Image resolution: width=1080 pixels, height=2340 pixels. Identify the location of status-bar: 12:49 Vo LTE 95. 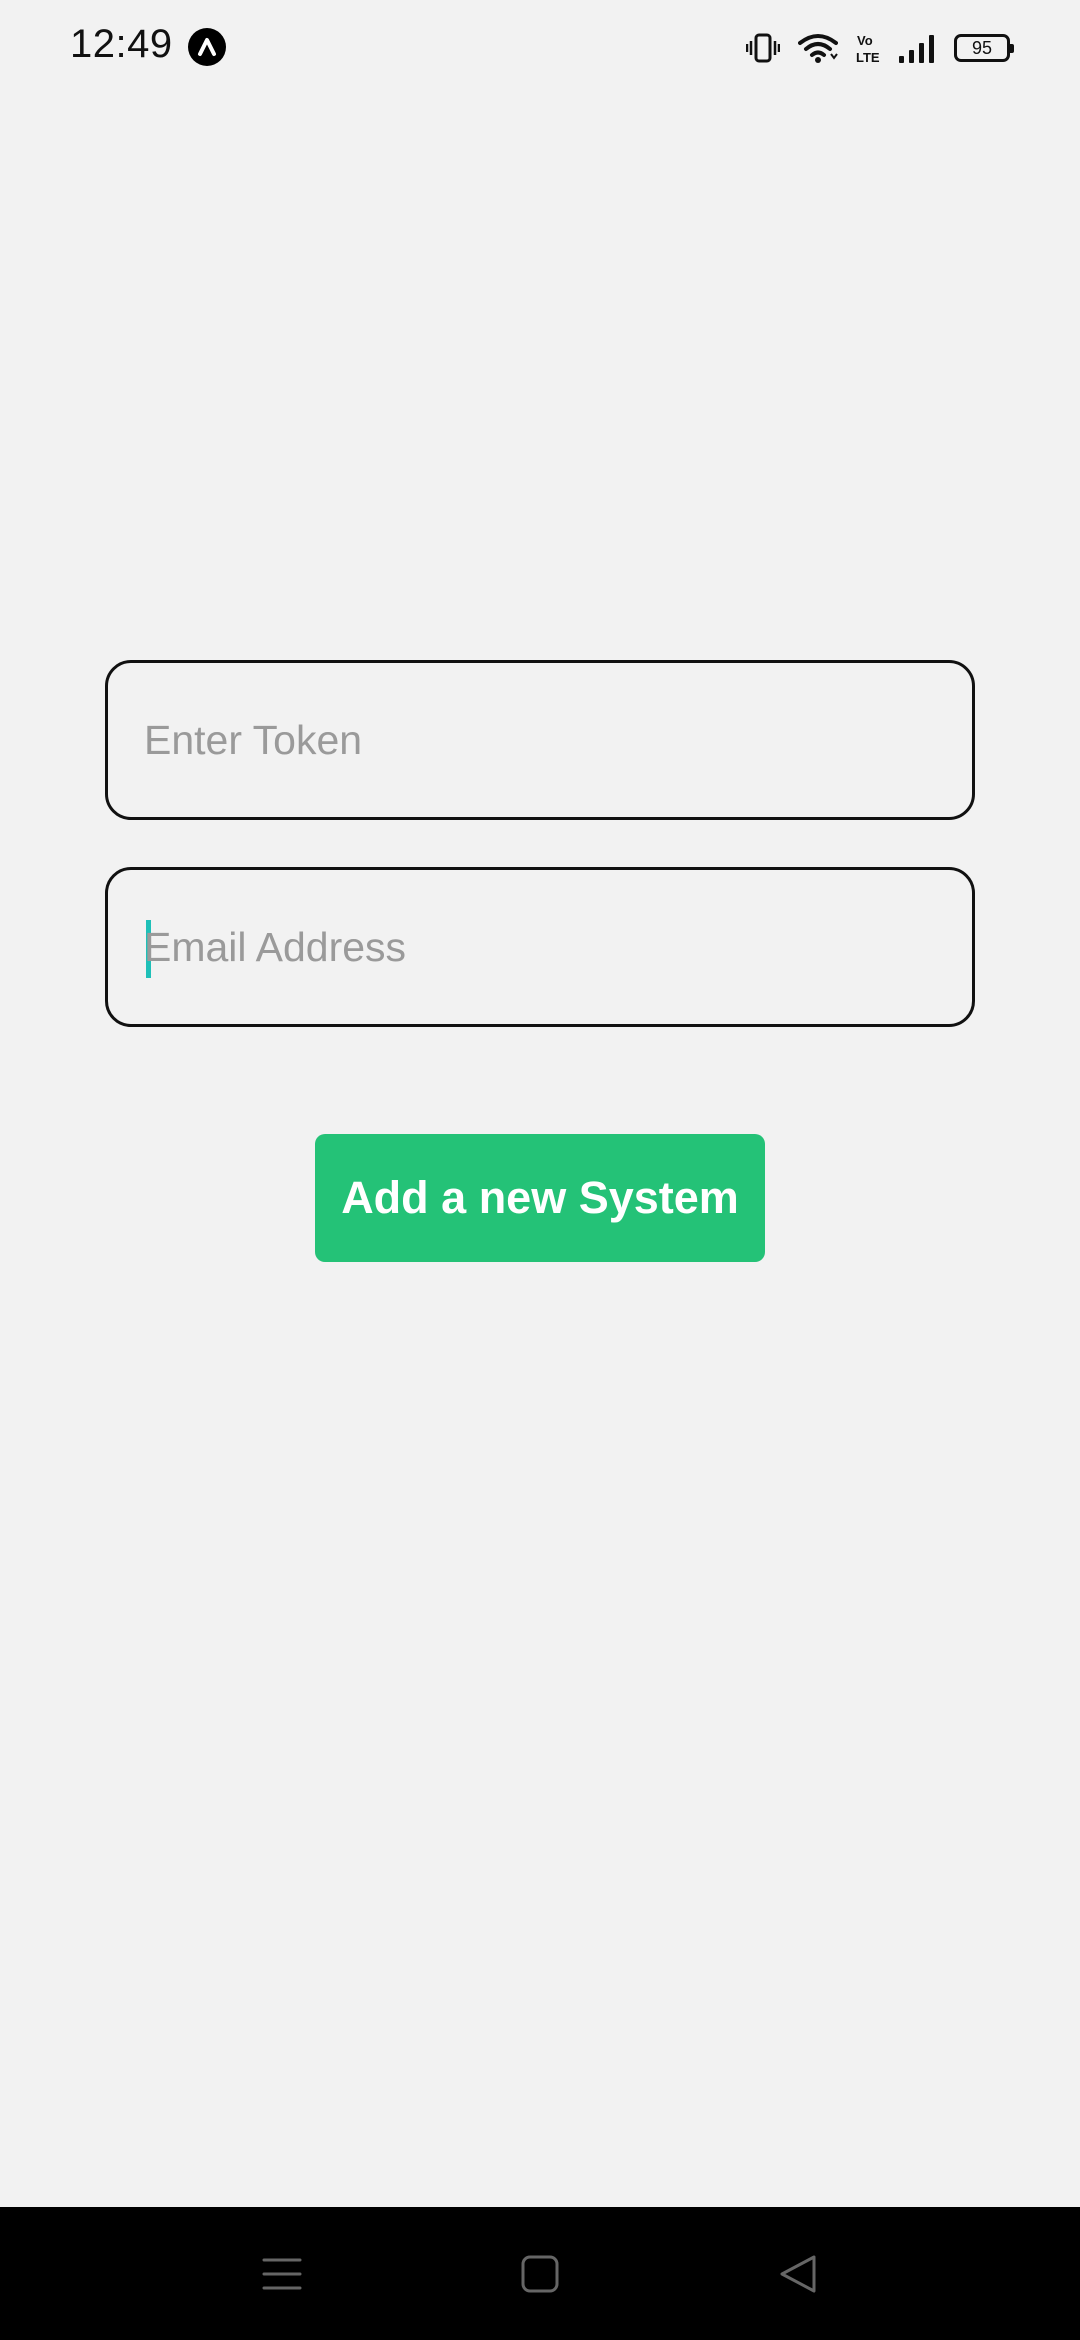
(540, 48).